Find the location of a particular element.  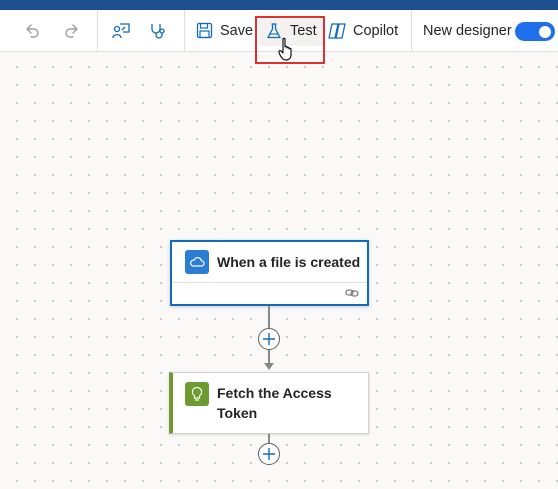

new-designer-label: New designer is located at coordinates (467, 30).